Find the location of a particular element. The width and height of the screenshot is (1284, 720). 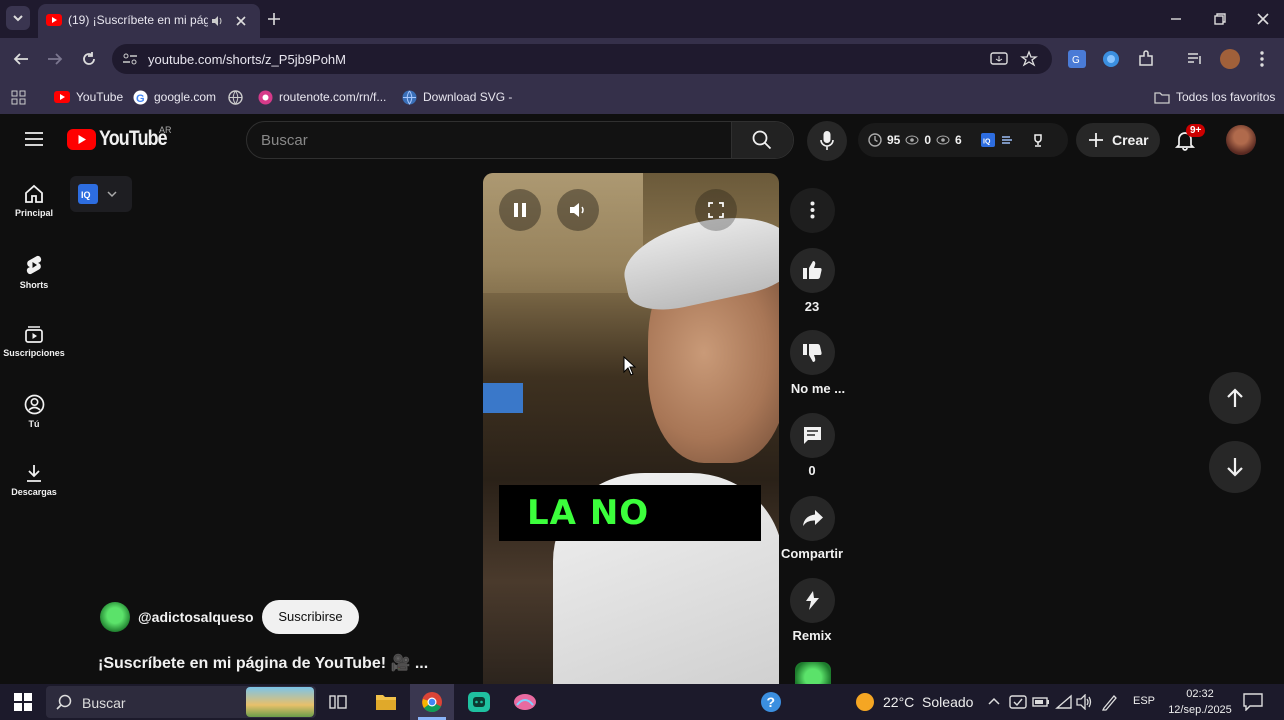

bookmark-star-icon is located at coordinates (1029, 59).